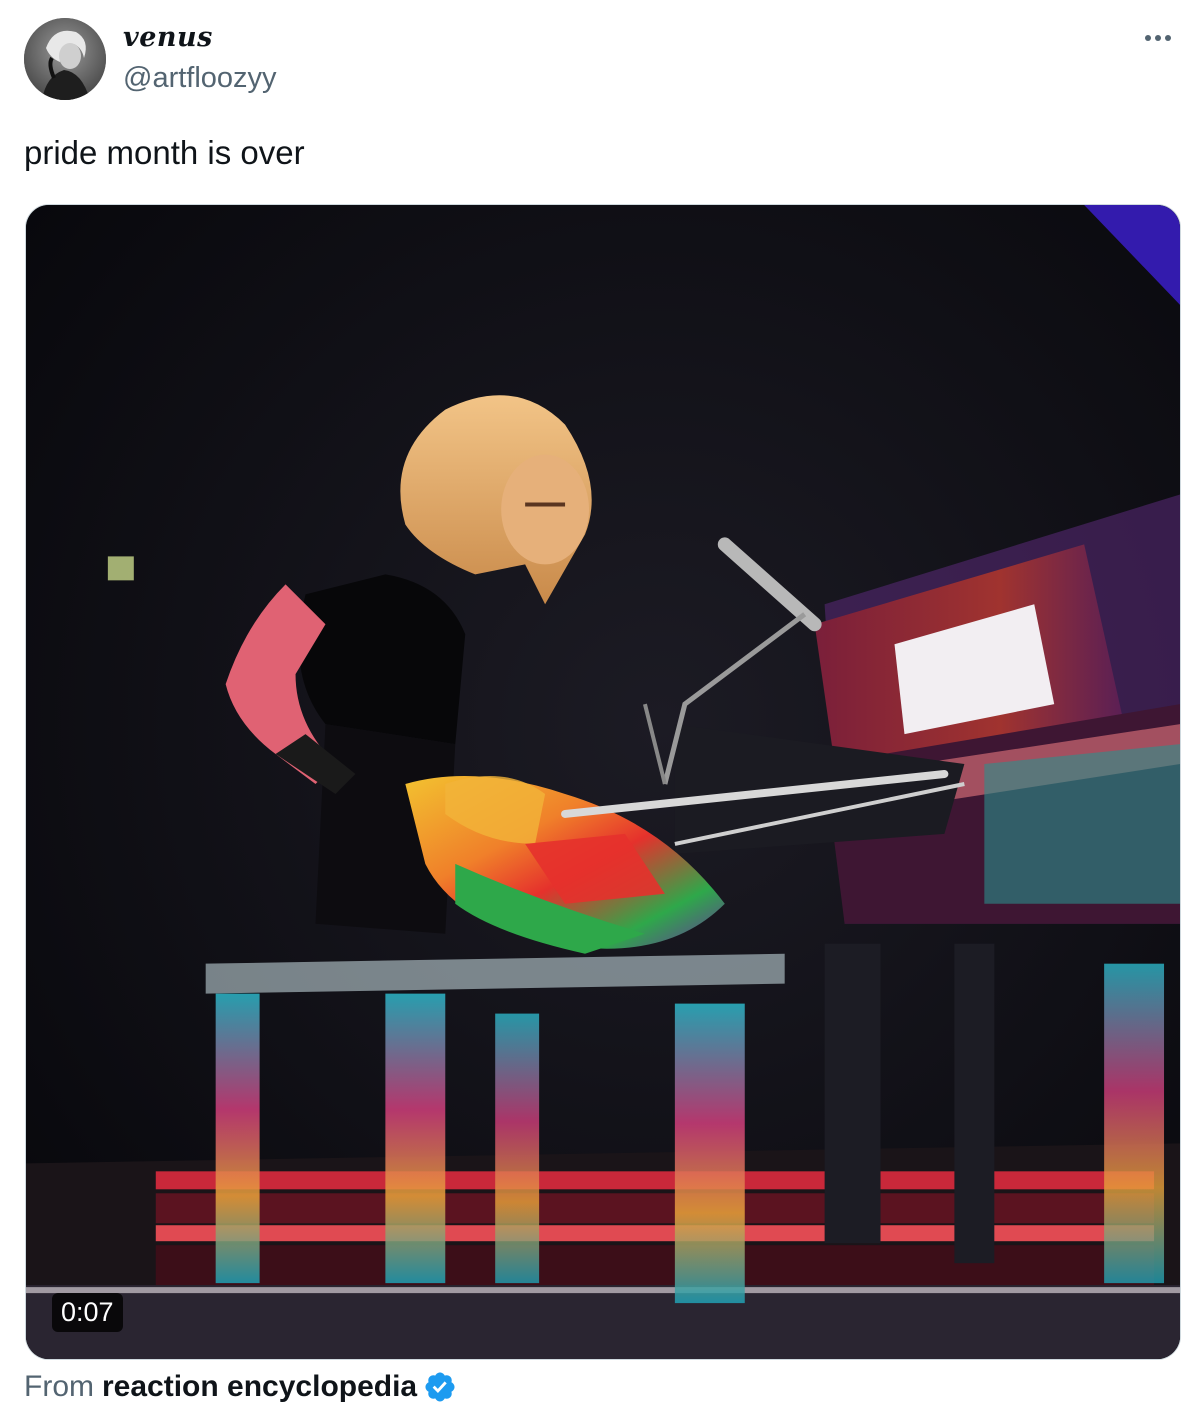 The width and height of the screenshot is (1200, 1414). What do you see at coordinates (164, 152) in the screenshot?
I see `tweet-text: pride month is over` at bounding box center [164, 152].